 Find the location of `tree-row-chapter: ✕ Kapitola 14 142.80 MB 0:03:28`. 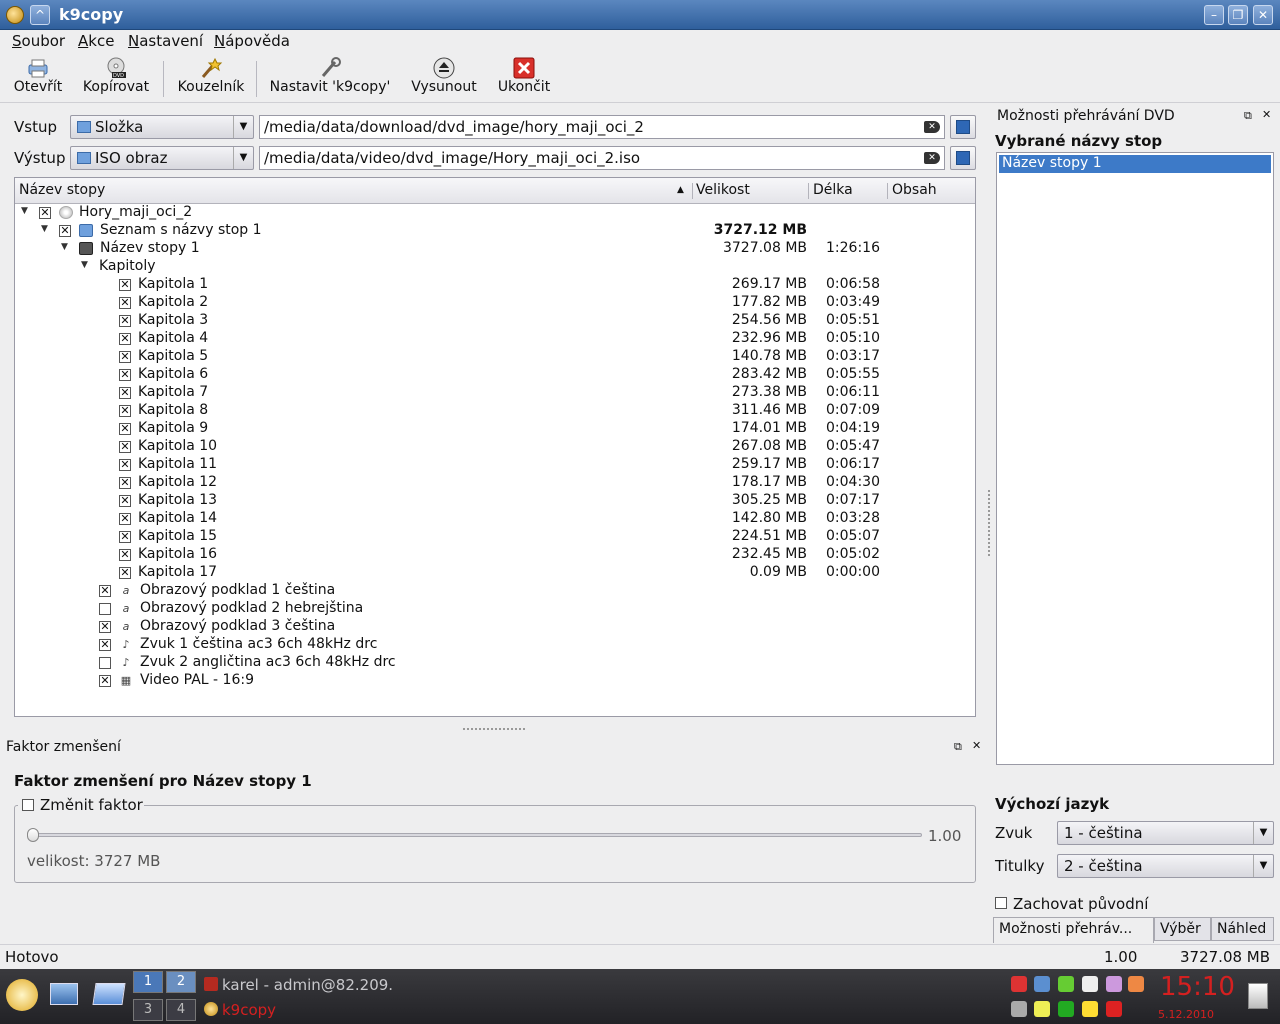

tree-row-chapter: ✕ Kapitola 14 142.80 MB 0:03:28 is located at coordinates (495, 519).